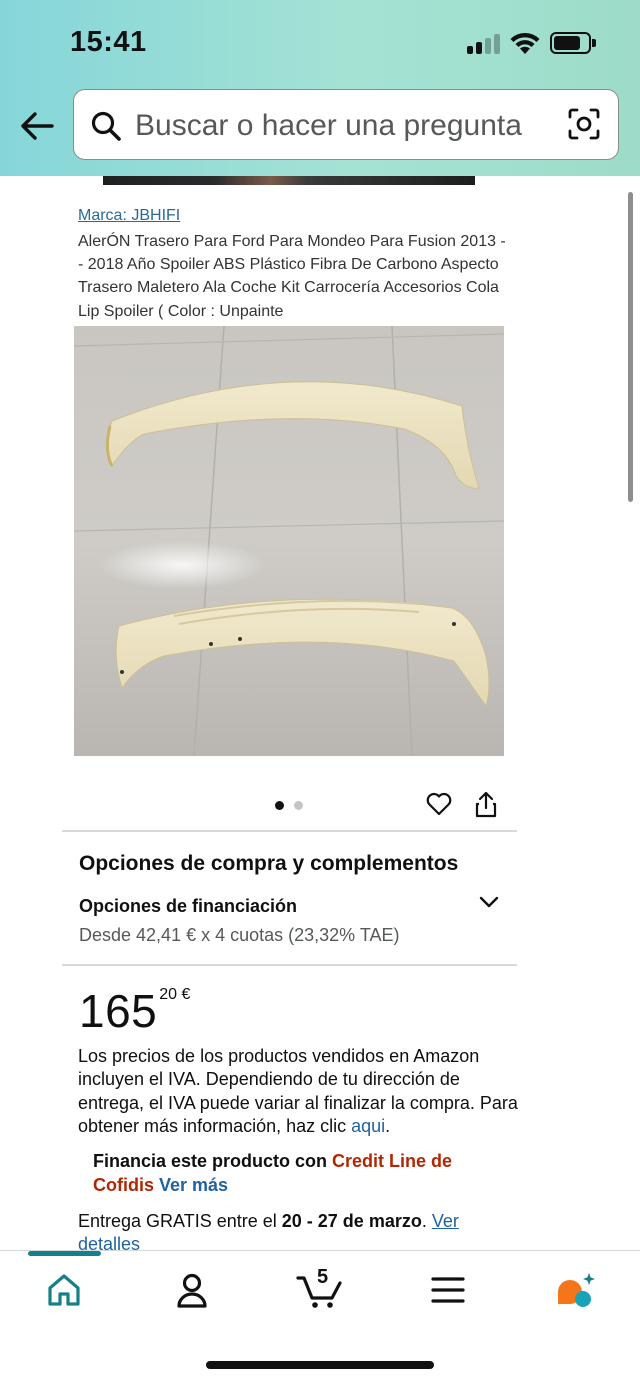  What do you see at coordinates (213, 1161) in the screenshot?
I see `financing-promo-lead: Financia este producto con` at bounding box center [213, 1161].